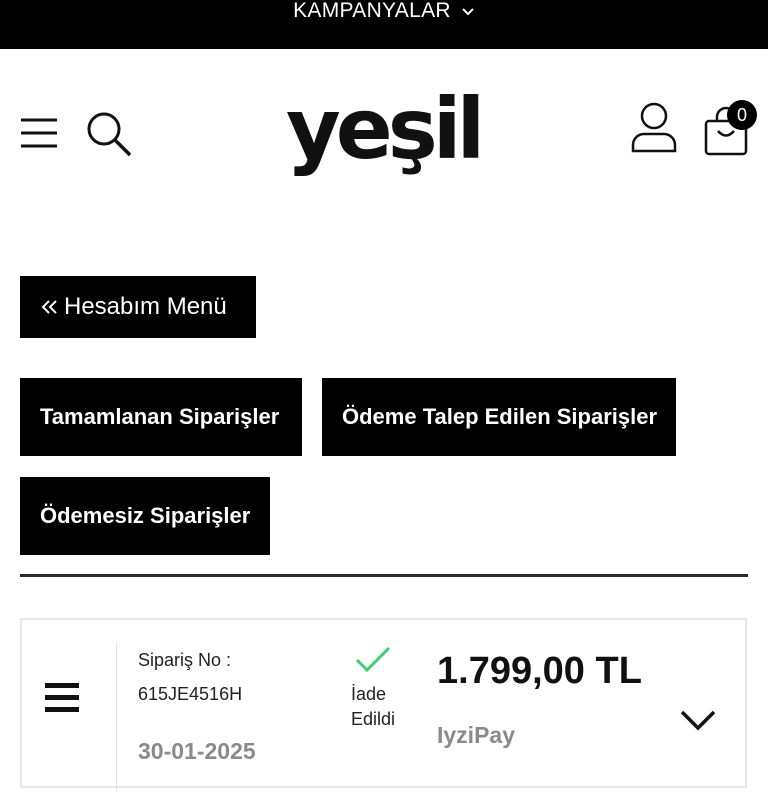  I want to click on tab-completed-orders: Tamamlanan Siparişler, so click(161, 417).